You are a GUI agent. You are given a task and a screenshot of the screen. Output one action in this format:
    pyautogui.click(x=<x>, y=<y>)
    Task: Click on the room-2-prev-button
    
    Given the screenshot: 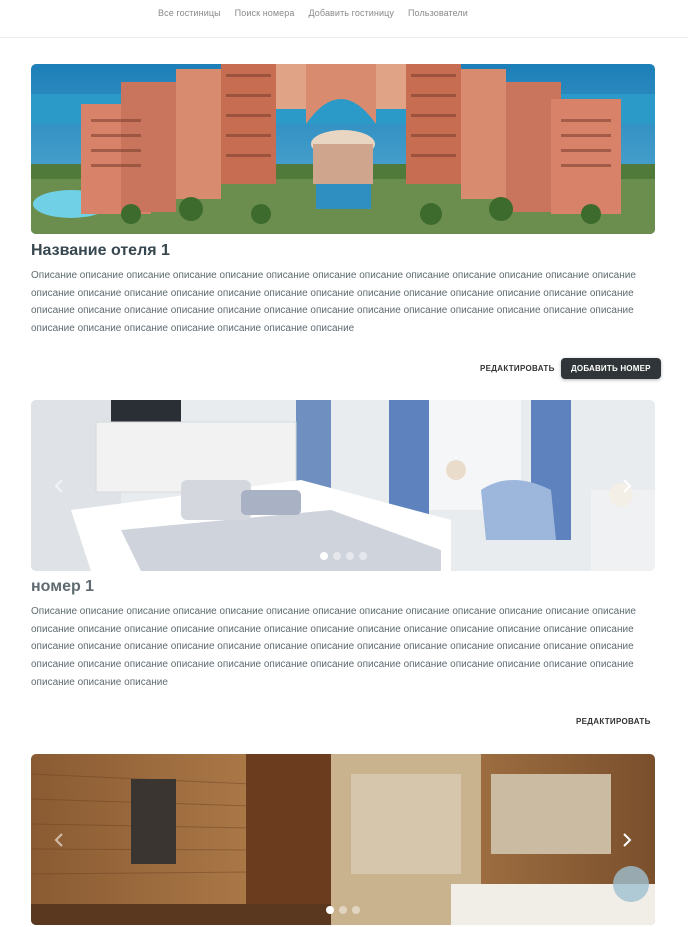 What is the action you would take?
    pyautogui.click(x=59, y=840)
    